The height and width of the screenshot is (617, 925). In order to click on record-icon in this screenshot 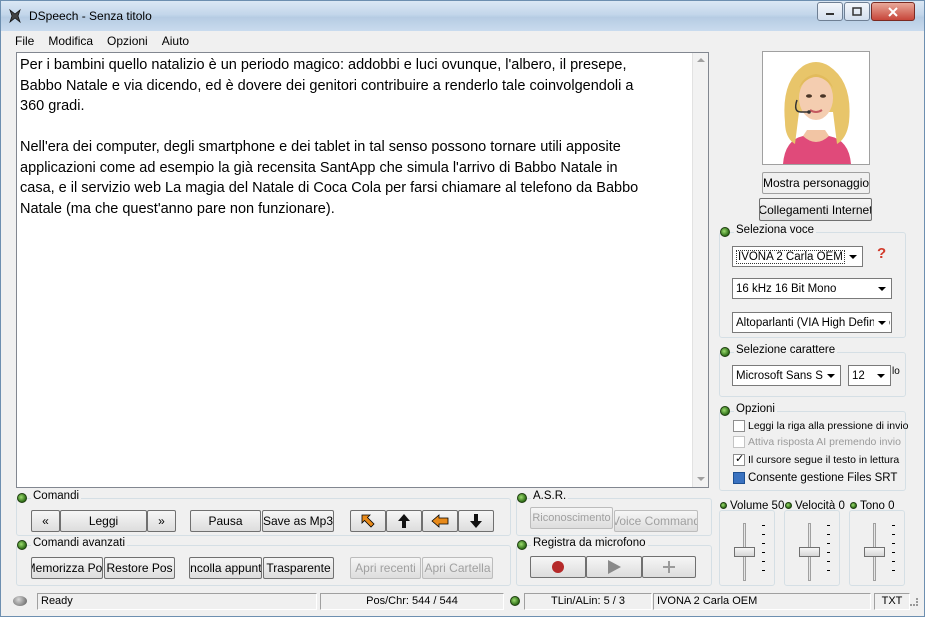, I will do `click(558, 567)`.